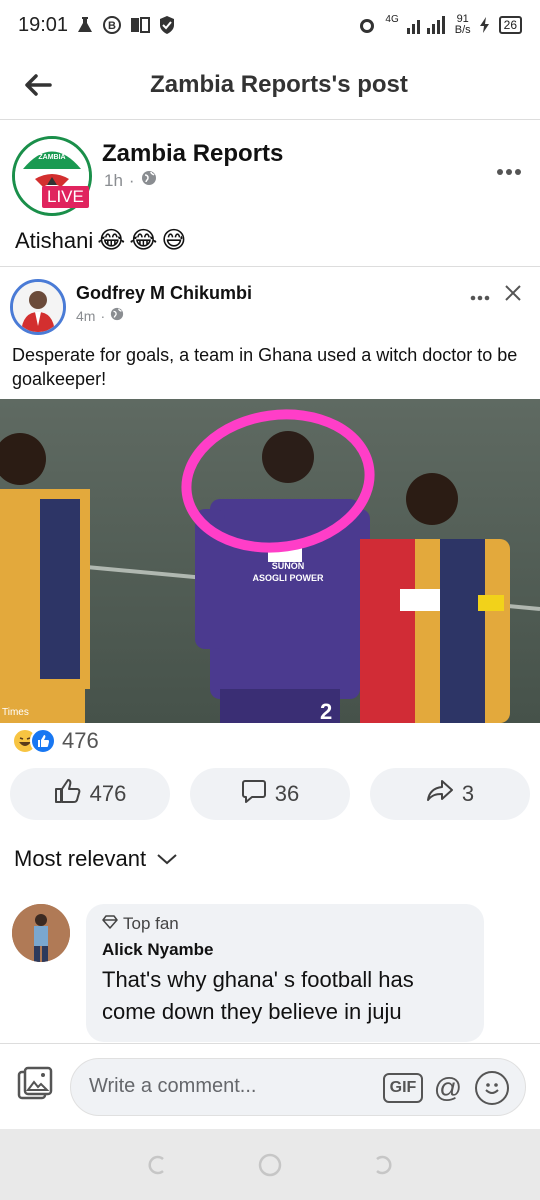 The height and width of the screenshot is (1200, 540). I want to click on comment-count: 36, so click(287, 793).